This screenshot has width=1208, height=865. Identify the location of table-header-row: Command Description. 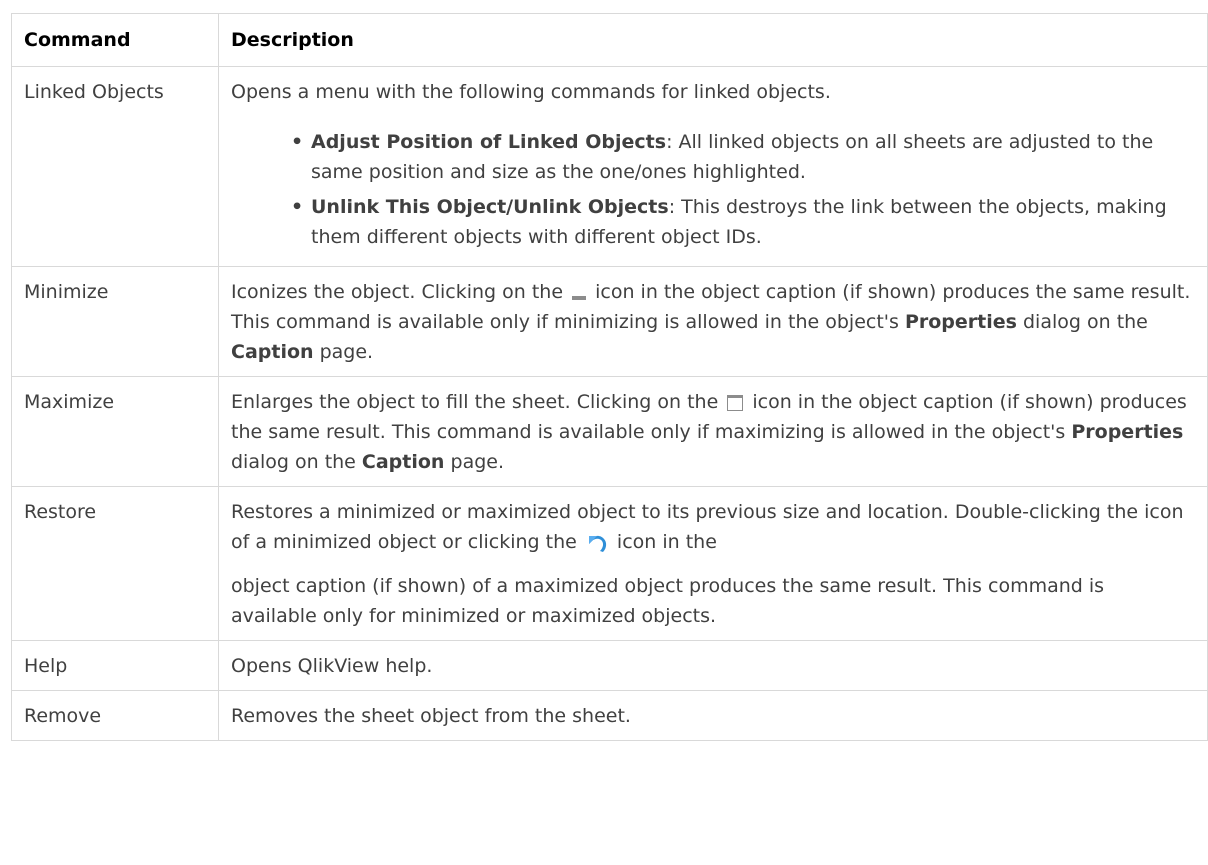
(609, 40).